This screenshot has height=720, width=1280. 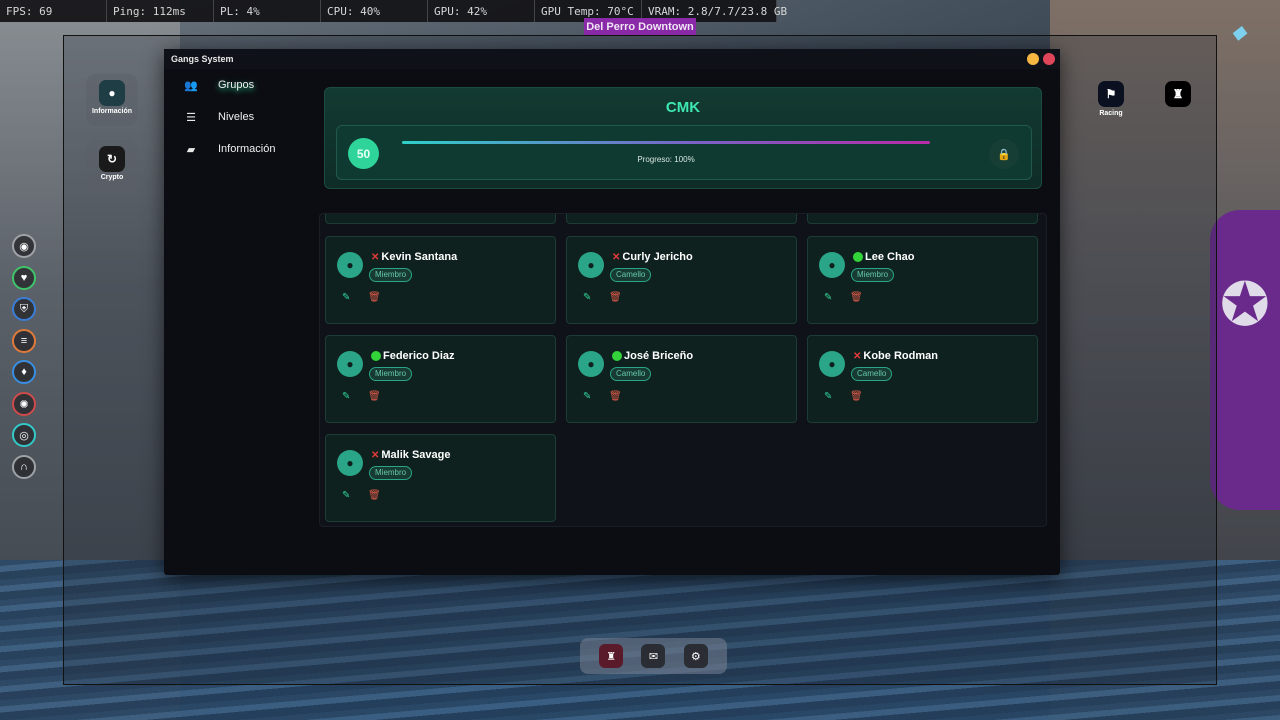 I want to click on dock-settings-button: ⚙, so click(x=695, y=656).